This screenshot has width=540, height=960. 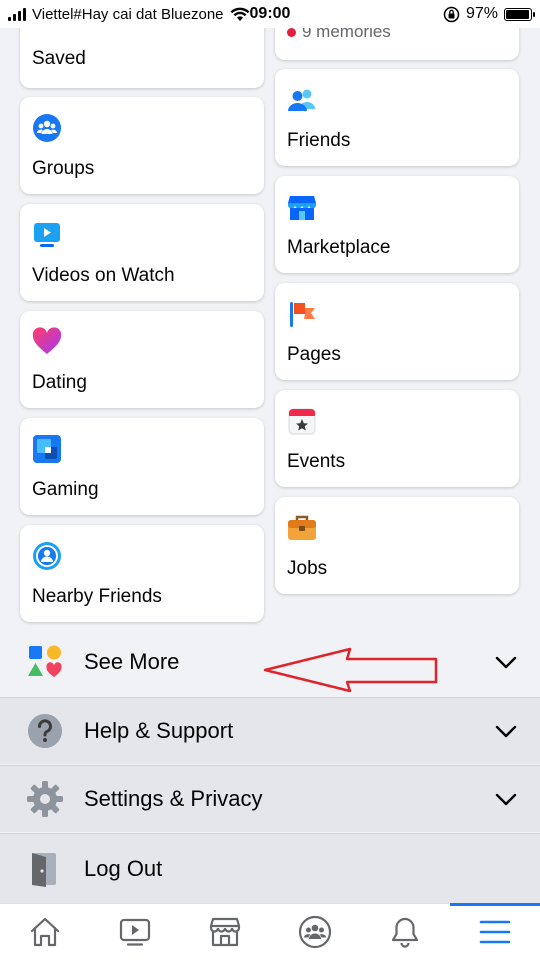 What do you see at coordinates (481, 13) in the screenshot?
I see `battery-percentage: 97%` at bounding box center [481, 13].